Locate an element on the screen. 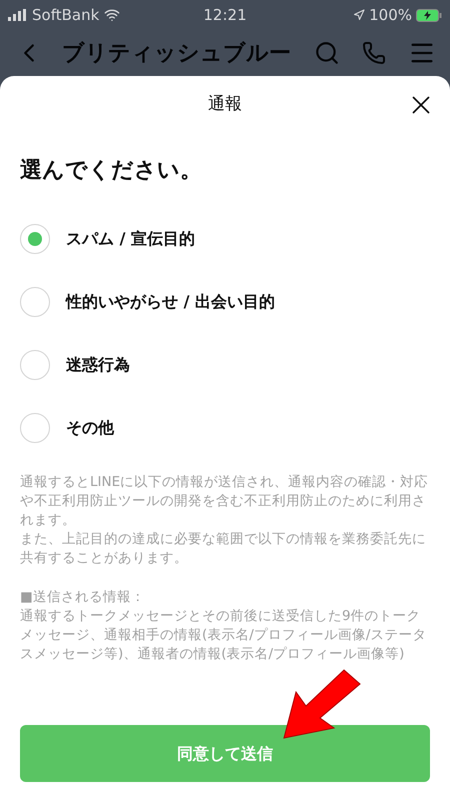 The image size is (450, 800). option-label: 迷惑行為 is located at coordinates (98, 364).